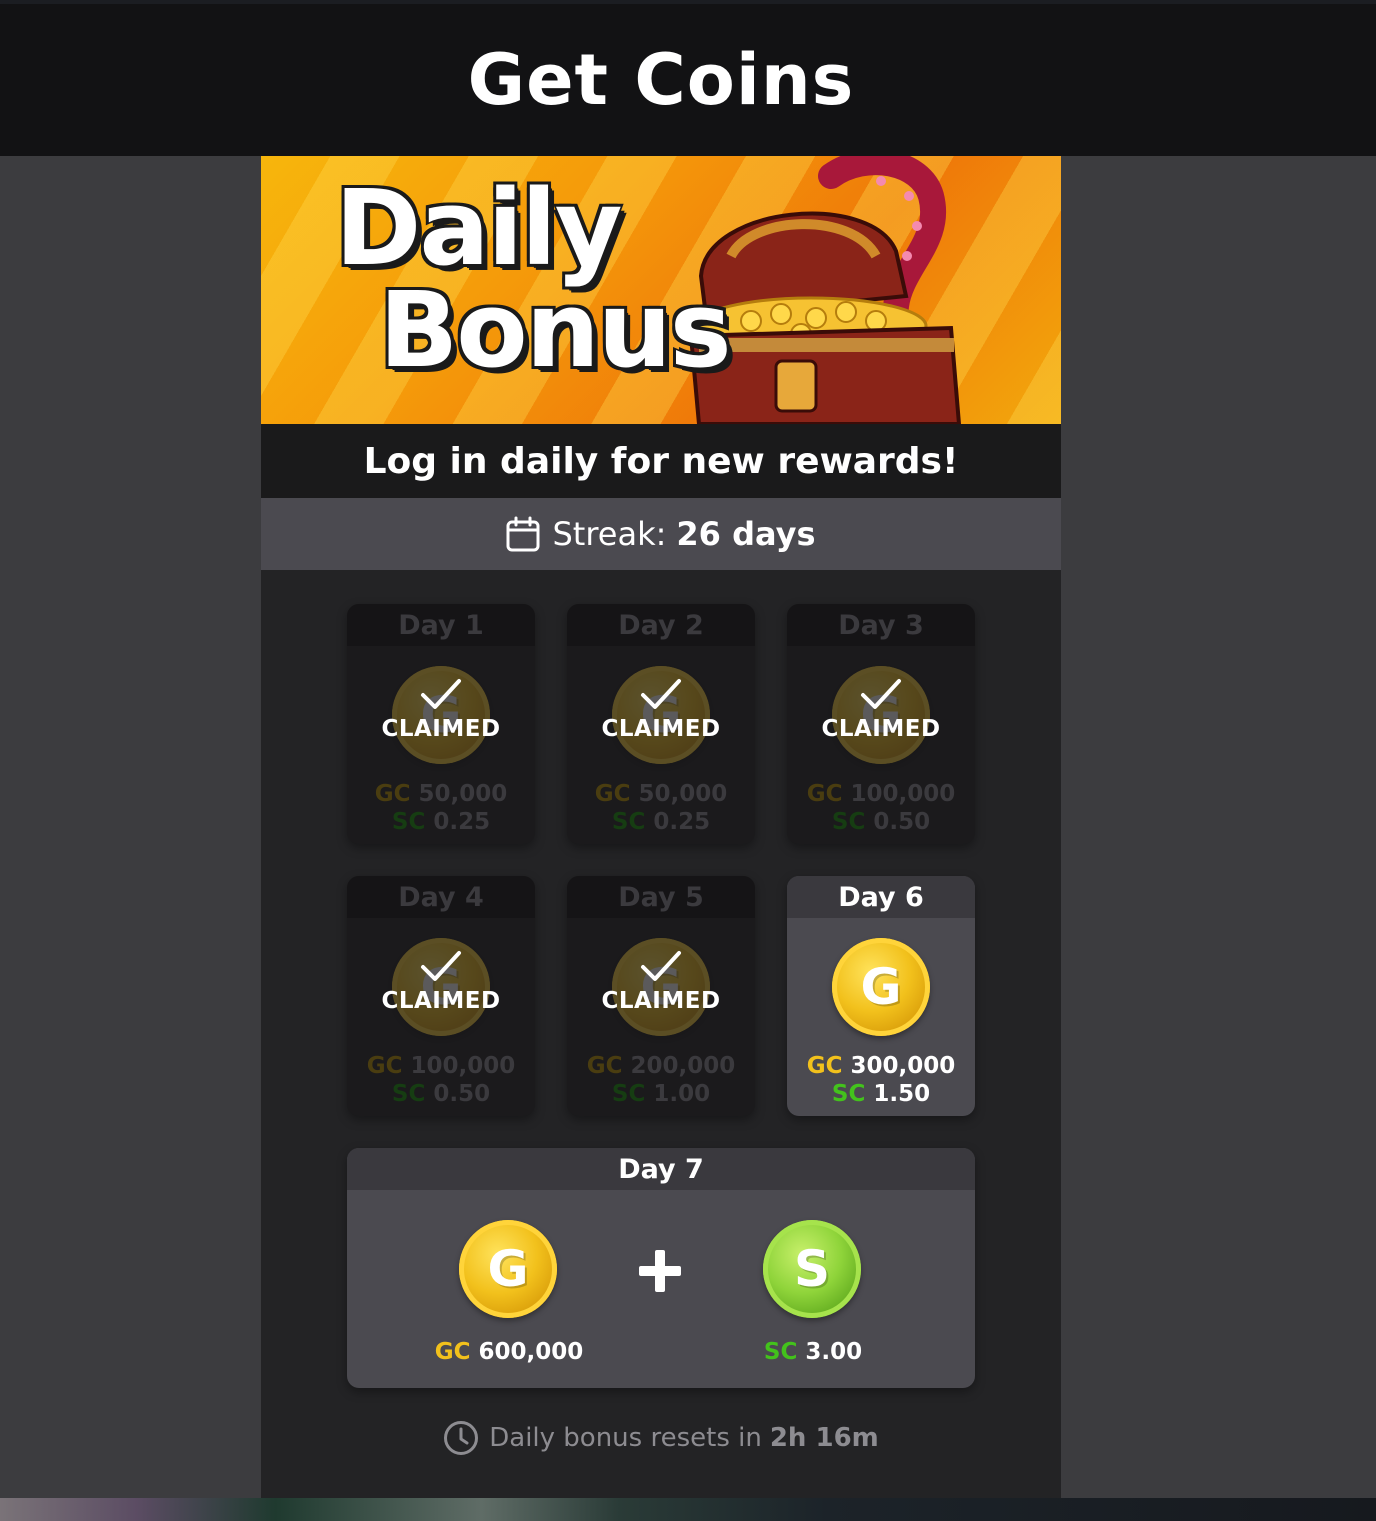 The height and width of the screenshot is (1521, 1376). Describe the element at coordinates (813, 1352) in the screenshot. I see `day7-sc-amount: SC 3.00` at that location.